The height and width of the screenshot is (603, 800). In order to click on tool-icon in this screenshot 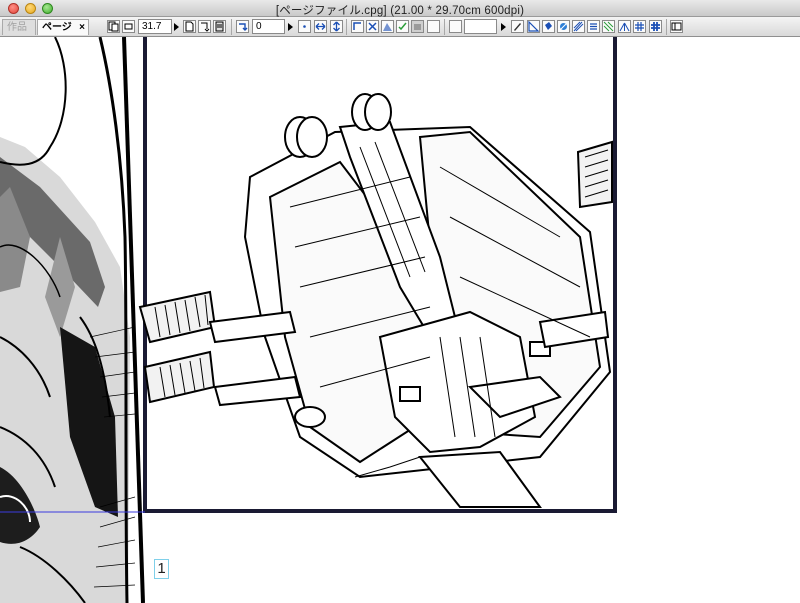, I will do `click(433, 26)`.